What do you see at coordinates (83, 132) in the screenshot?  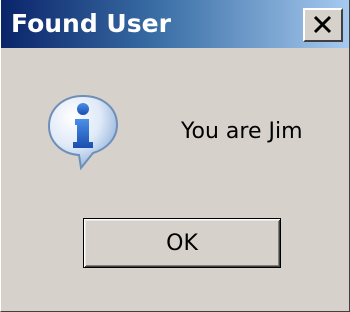 I see `info-icon` at bounding box center [83, 132].